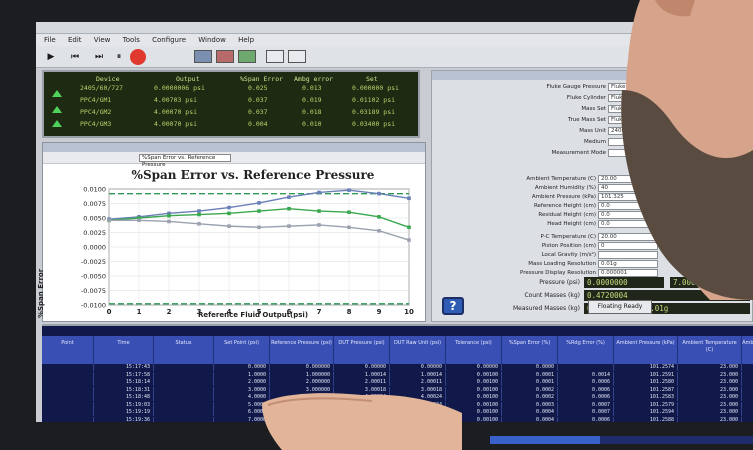 The height and width of the screenshot is (450, 753). I want to click on table-header-cell: %Span Error (%), so click(530, 350).